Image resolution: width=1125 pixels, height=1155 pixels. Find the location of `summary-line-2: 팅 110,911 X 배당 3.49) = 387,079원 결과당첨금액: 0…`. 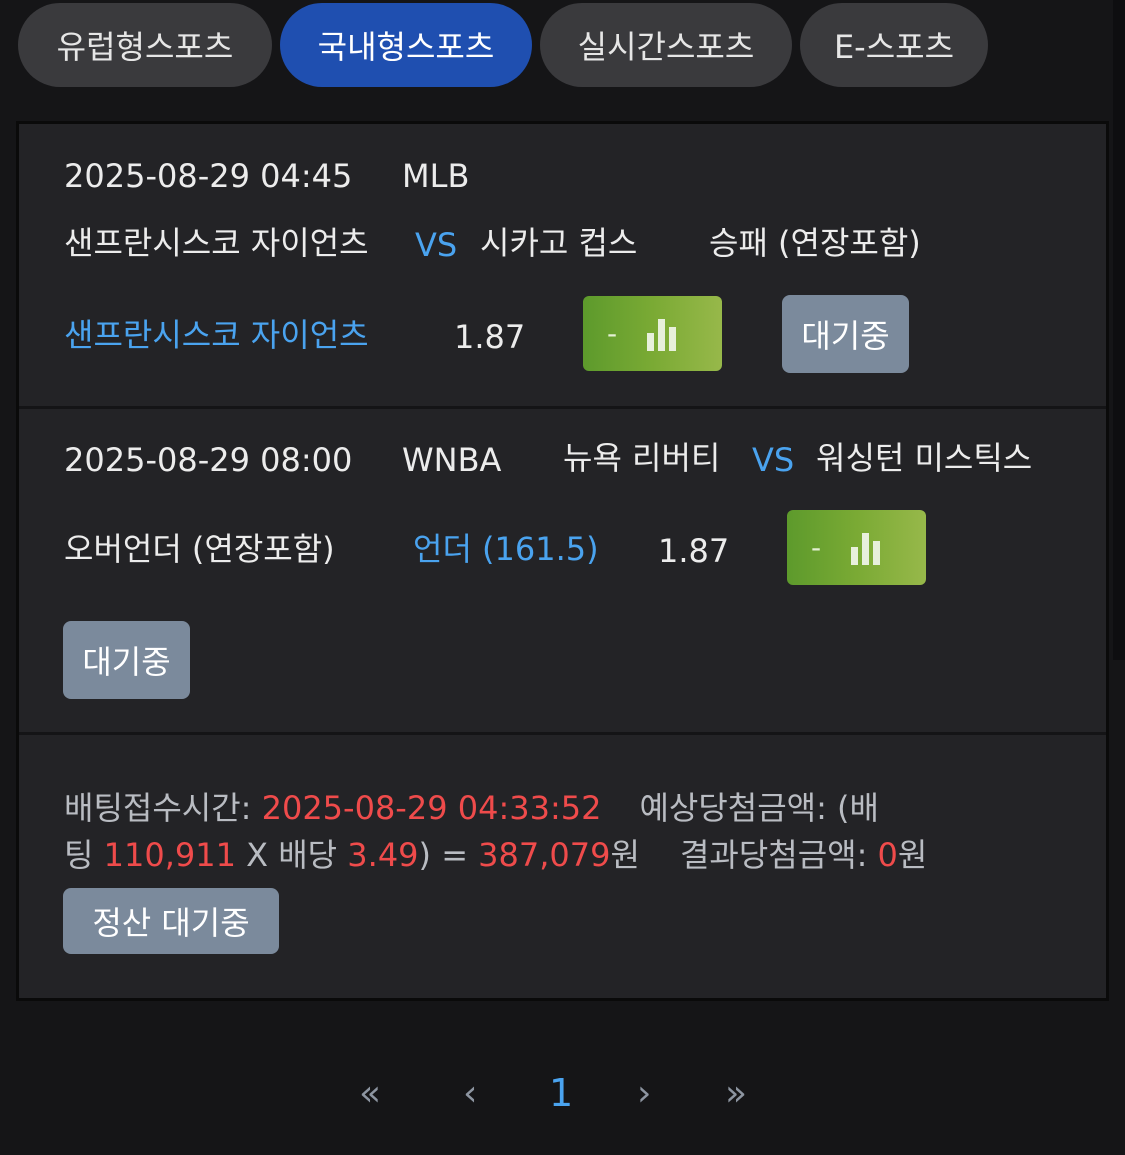

summary-line-2: 팅 110,911 X 배당 3.49) = 387,079원 결과당첨금액: 0… is located at coordinates (495, 855).